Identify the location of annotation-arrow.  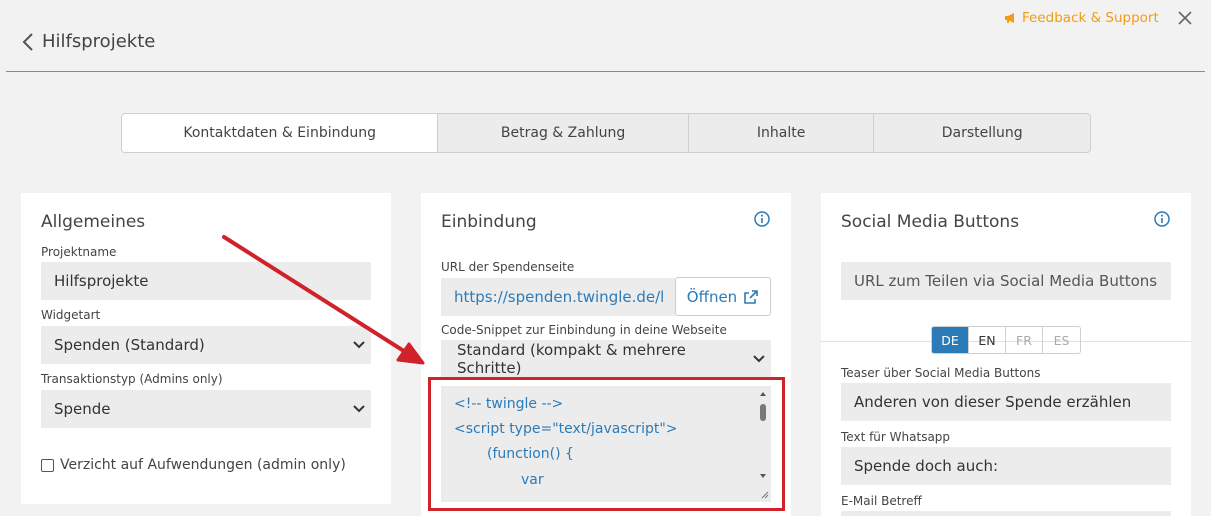
(323, 300).